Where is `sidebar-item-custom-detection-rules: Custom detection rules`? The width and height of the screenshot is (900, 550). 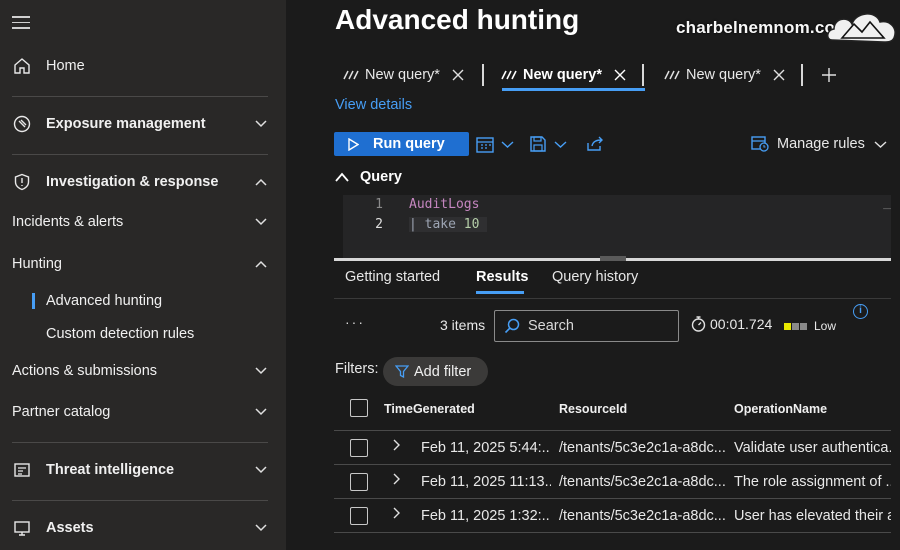 sidebar-item-custom-detection-rules: Custom detection rules is located at coordinates (143, 334).